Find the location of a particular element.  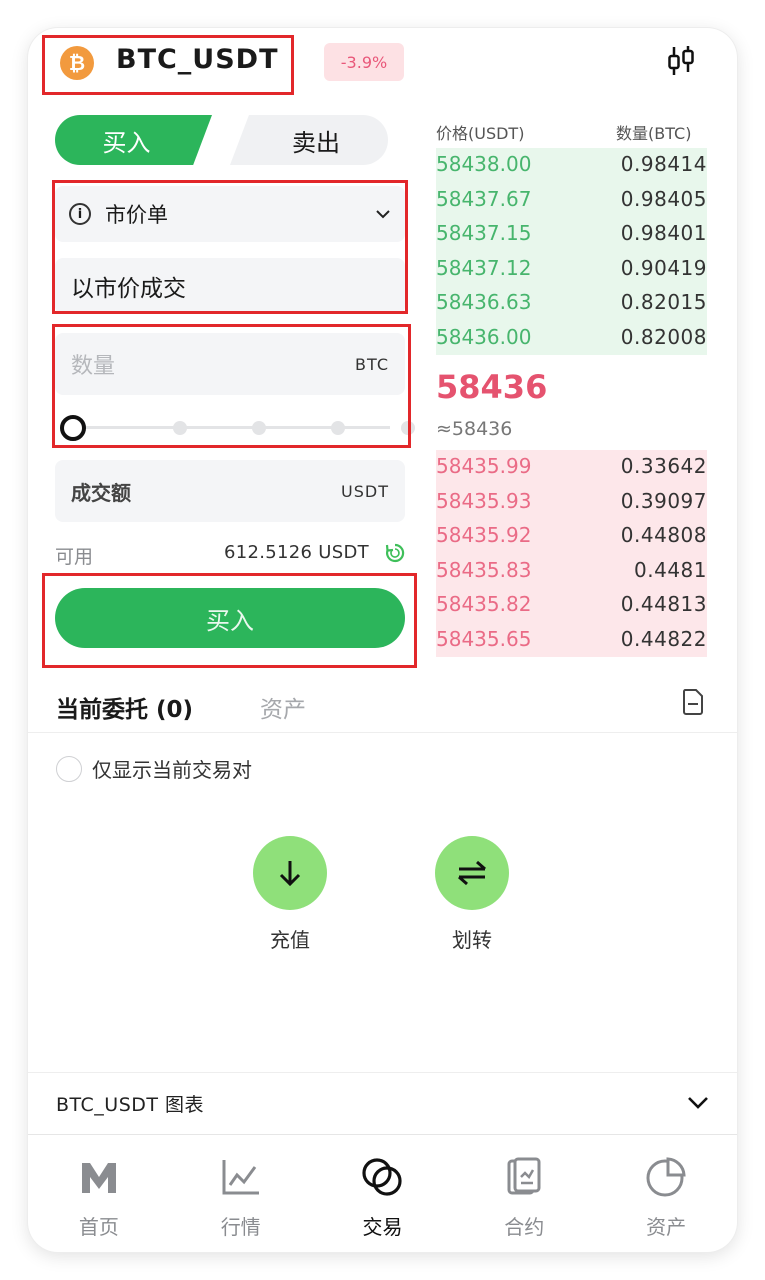

orderbook-qty: 0.44813 is located at coordinates (663, 604).